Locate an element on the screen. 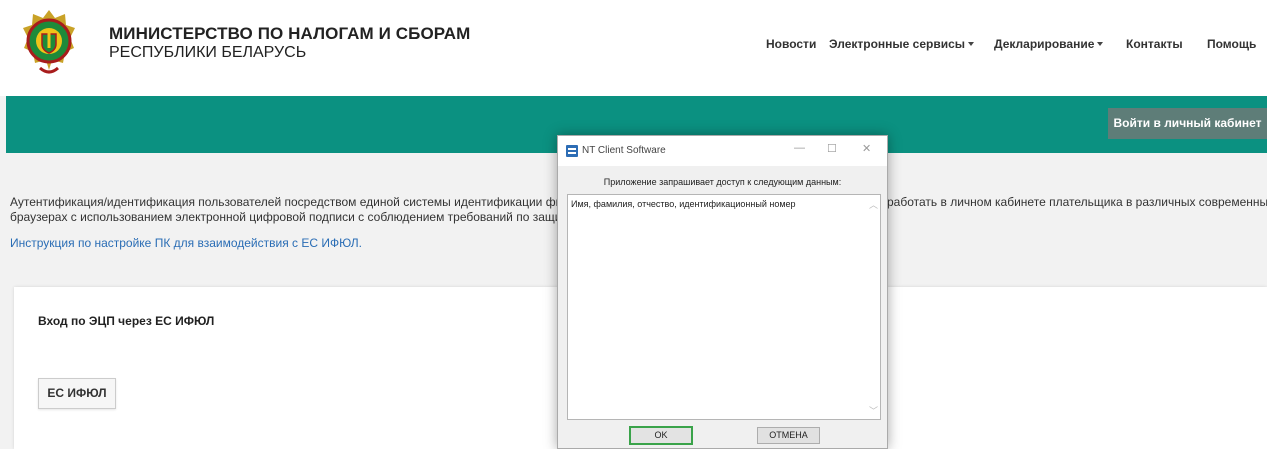 This screenshot has width=1267, height=449. cancel-button: ОТМЕНА is located at coordinates (788, 435).